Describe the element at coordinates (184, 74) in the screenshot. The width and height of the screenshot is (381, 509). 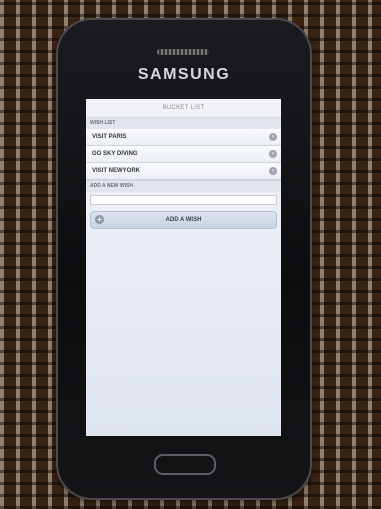
I see `brand-logo: SAMSUNG` at that location.